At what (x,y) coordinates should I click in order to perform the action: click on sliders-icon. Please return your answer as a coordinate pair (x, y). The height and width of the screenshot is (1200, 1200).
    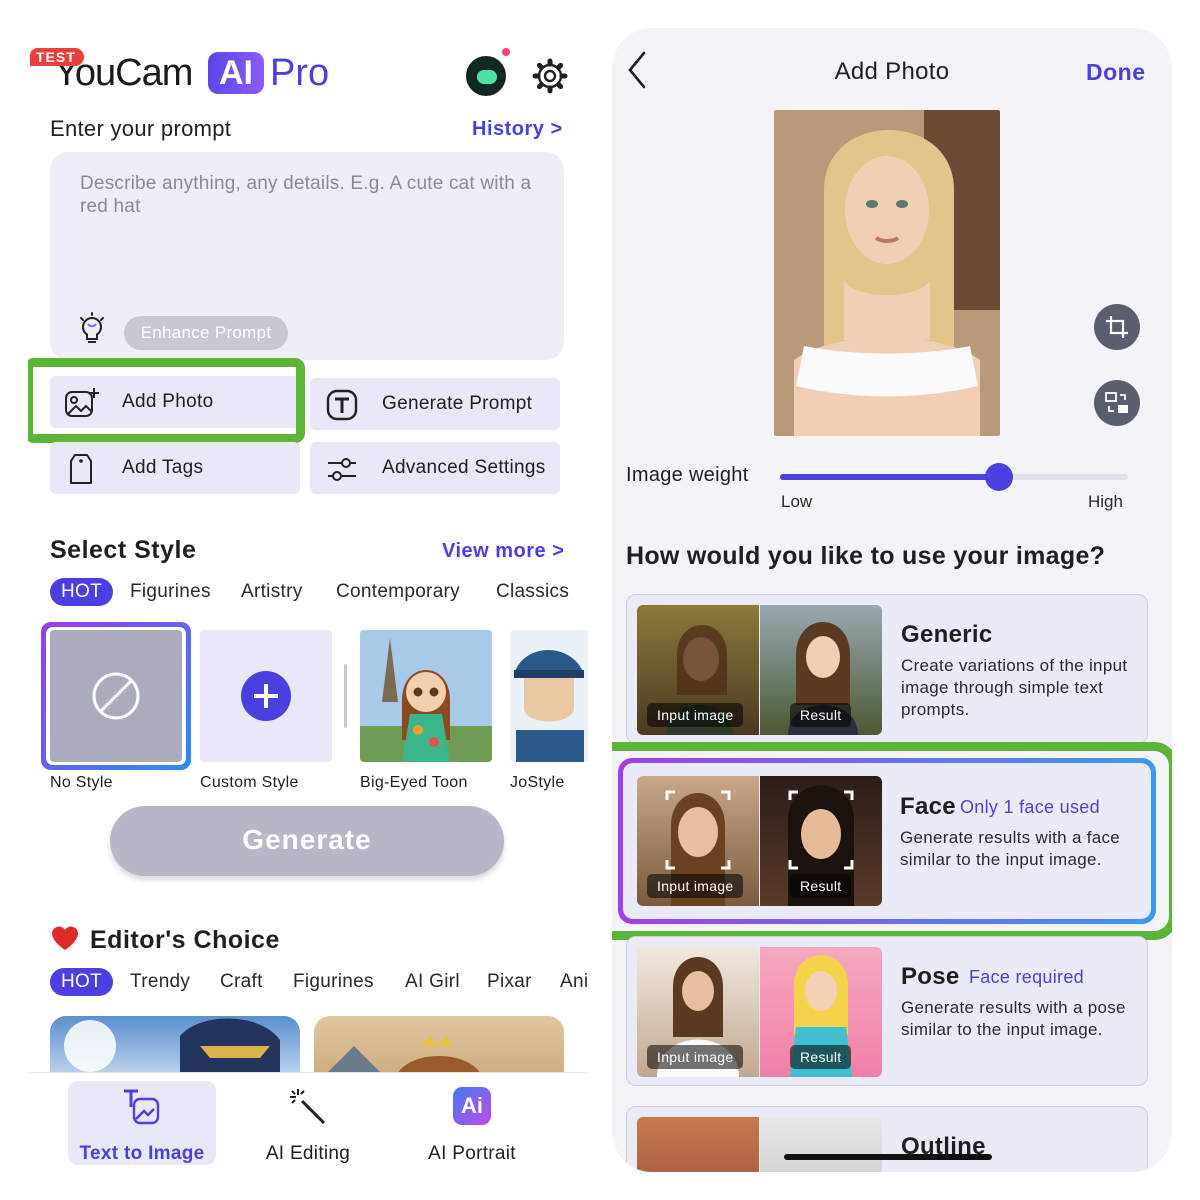
    Looking at the image, I should click on (342, 469).